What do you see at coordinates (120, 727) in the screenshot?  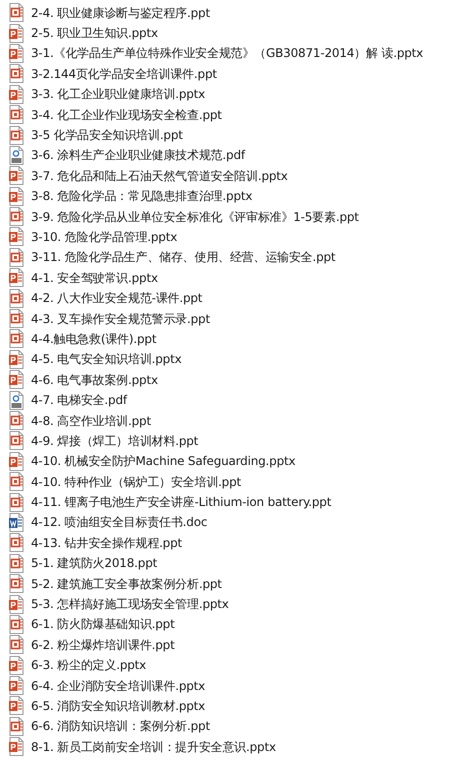 I see `file-name: 6-6. 消防知识培训：案例分析.ppt` at bounding box center [120, 727].